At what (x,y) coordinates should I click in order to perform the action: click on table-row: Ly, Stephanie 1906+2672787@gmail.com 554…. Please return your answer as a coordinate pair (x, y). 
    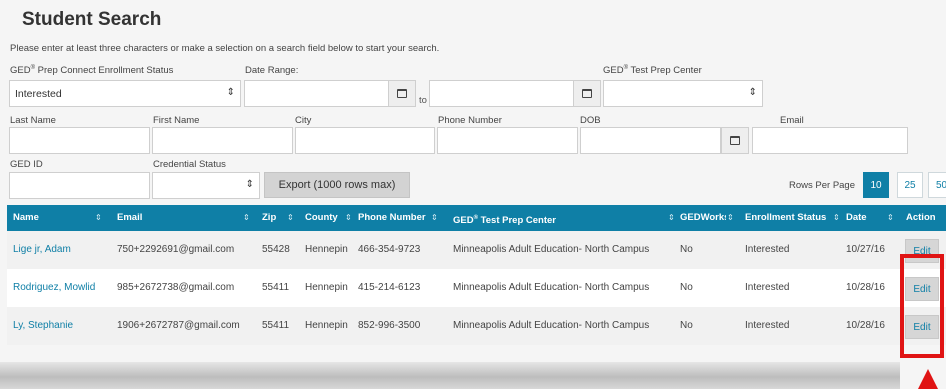
    Looking at the image, I should click on (476, 326).